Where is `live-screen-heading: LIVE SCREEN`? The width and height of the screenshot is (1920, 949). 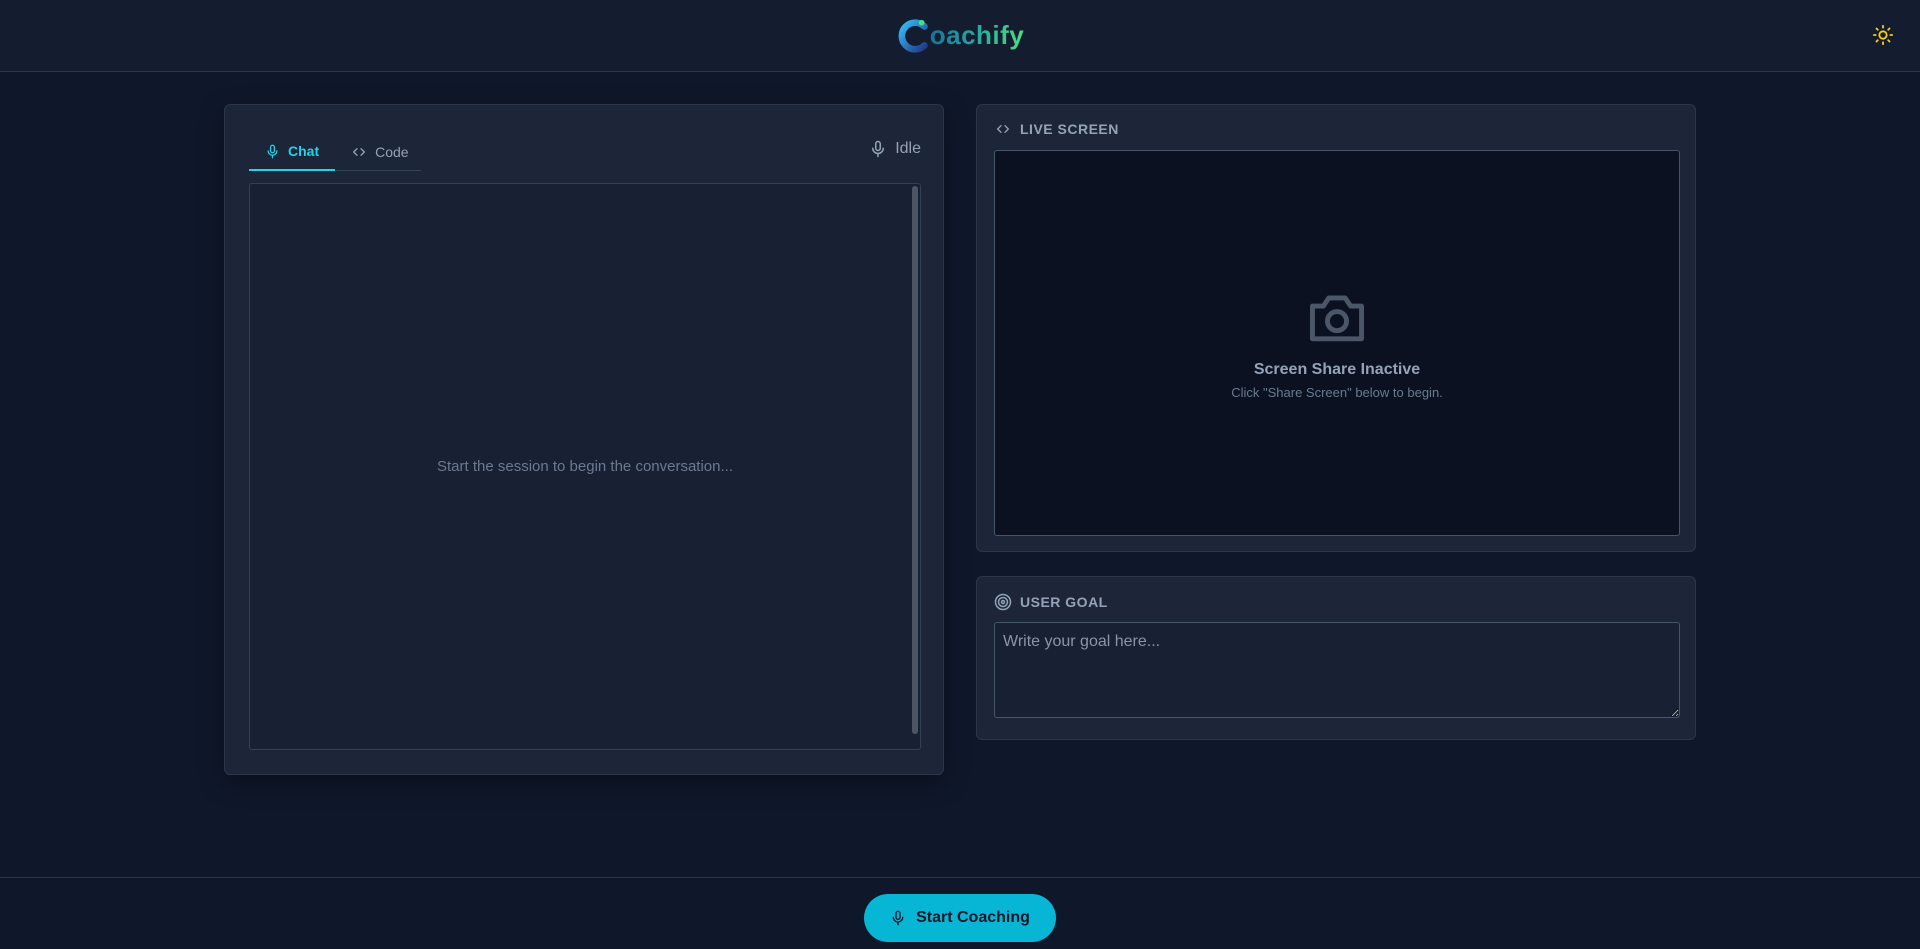
live-screen-heading: LIVE SCREEN is located at coordinates (1056, 129).